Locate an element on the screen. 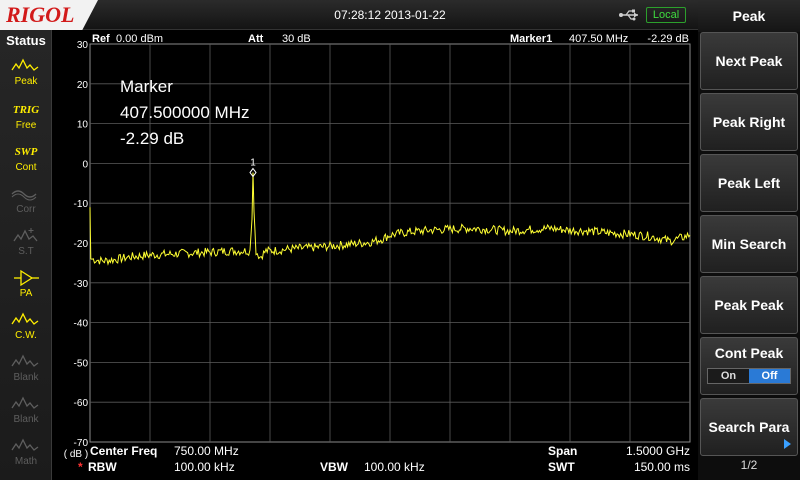 This screenshot has width=800, height=480. marker-readout: Marker 407.500000 MHz -2.29 dB is located at coordinates (184, 113).